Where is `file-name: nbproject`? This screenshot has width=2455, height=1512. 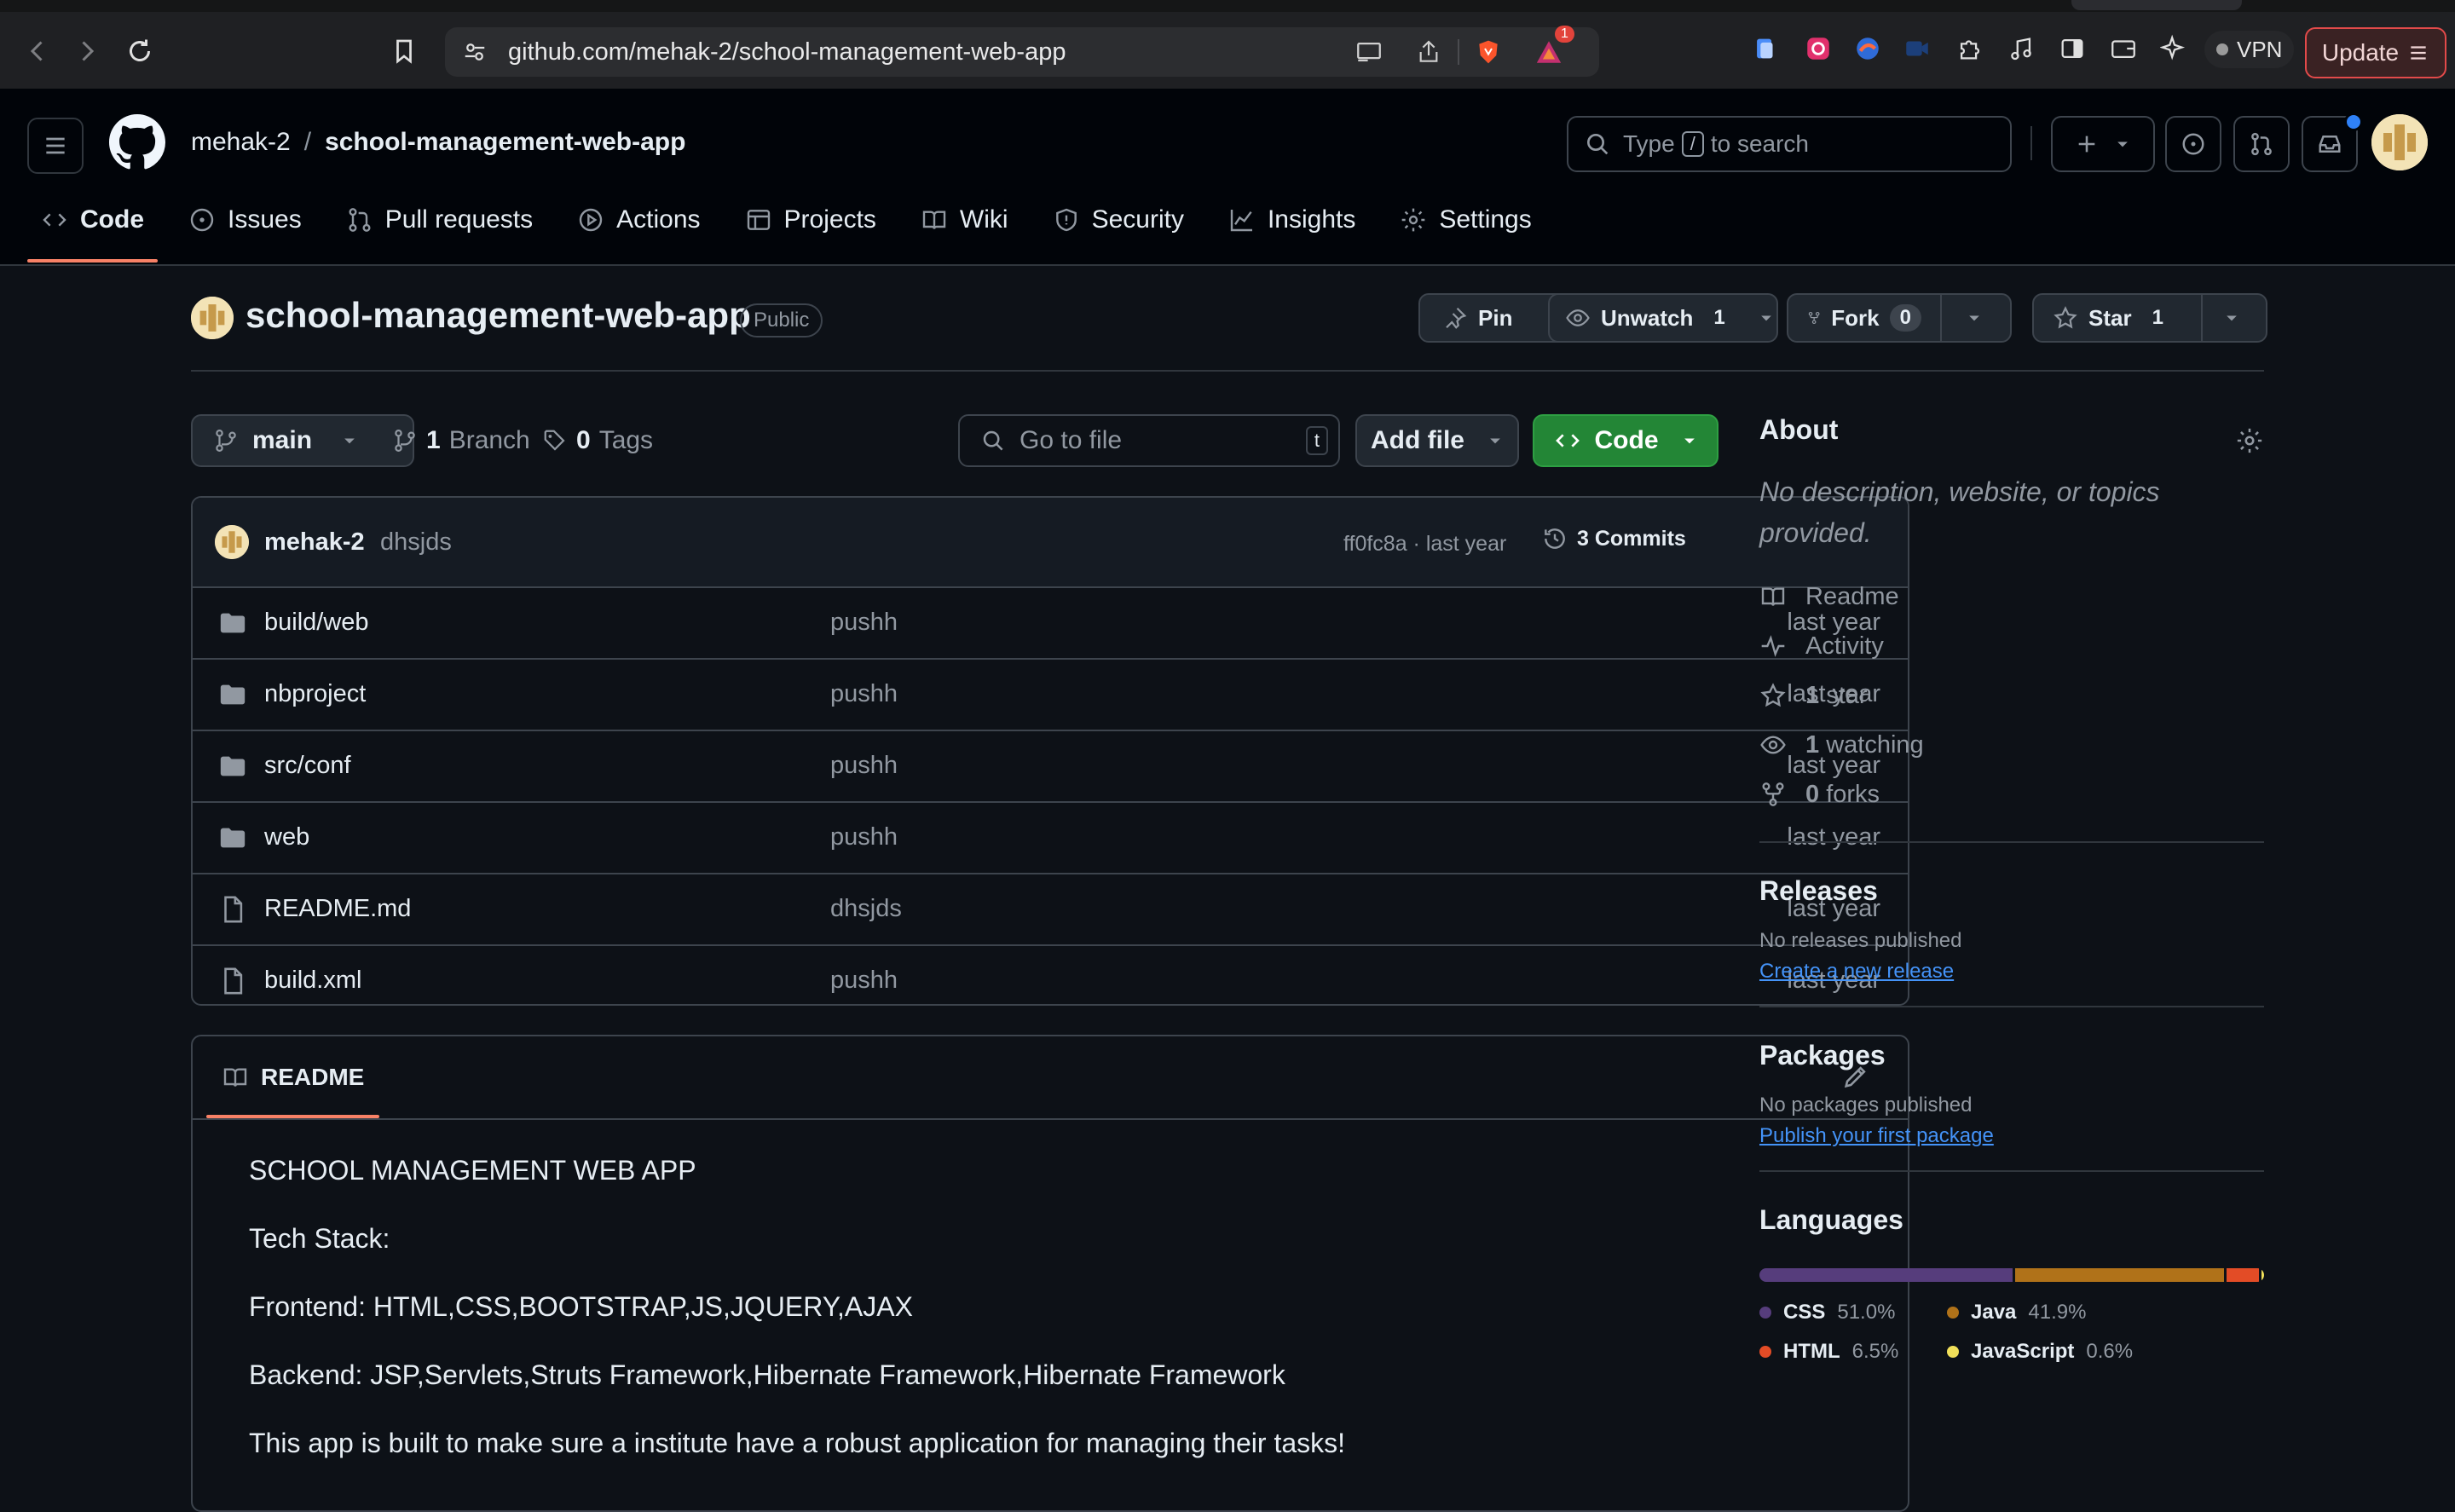 file-name: nbproject is located at coordinates (315, 694).